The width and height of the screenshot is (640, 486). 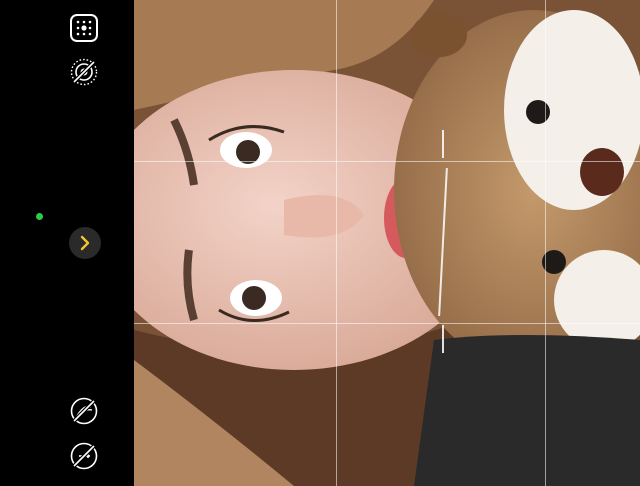 I want to click on focus-mark-top, so click(x=443, y=144).